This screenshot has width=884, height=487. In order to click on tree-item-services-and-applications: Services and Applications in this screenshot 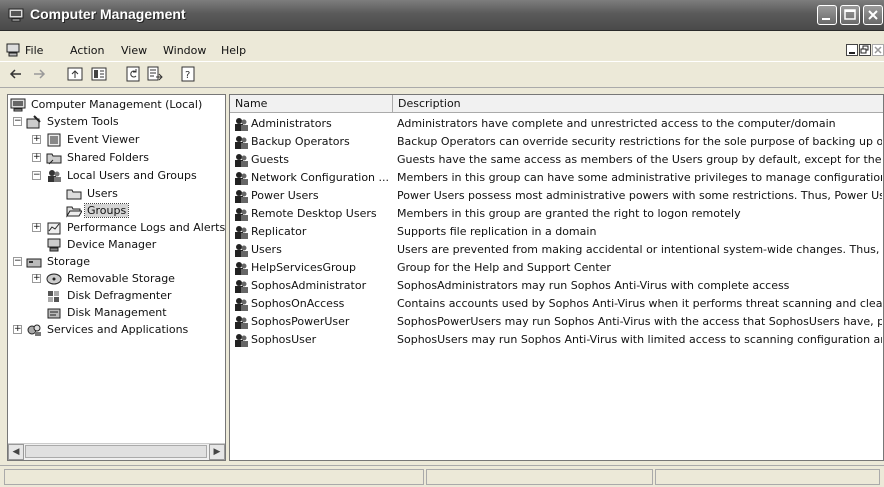, I will do `click(108, 329)`.